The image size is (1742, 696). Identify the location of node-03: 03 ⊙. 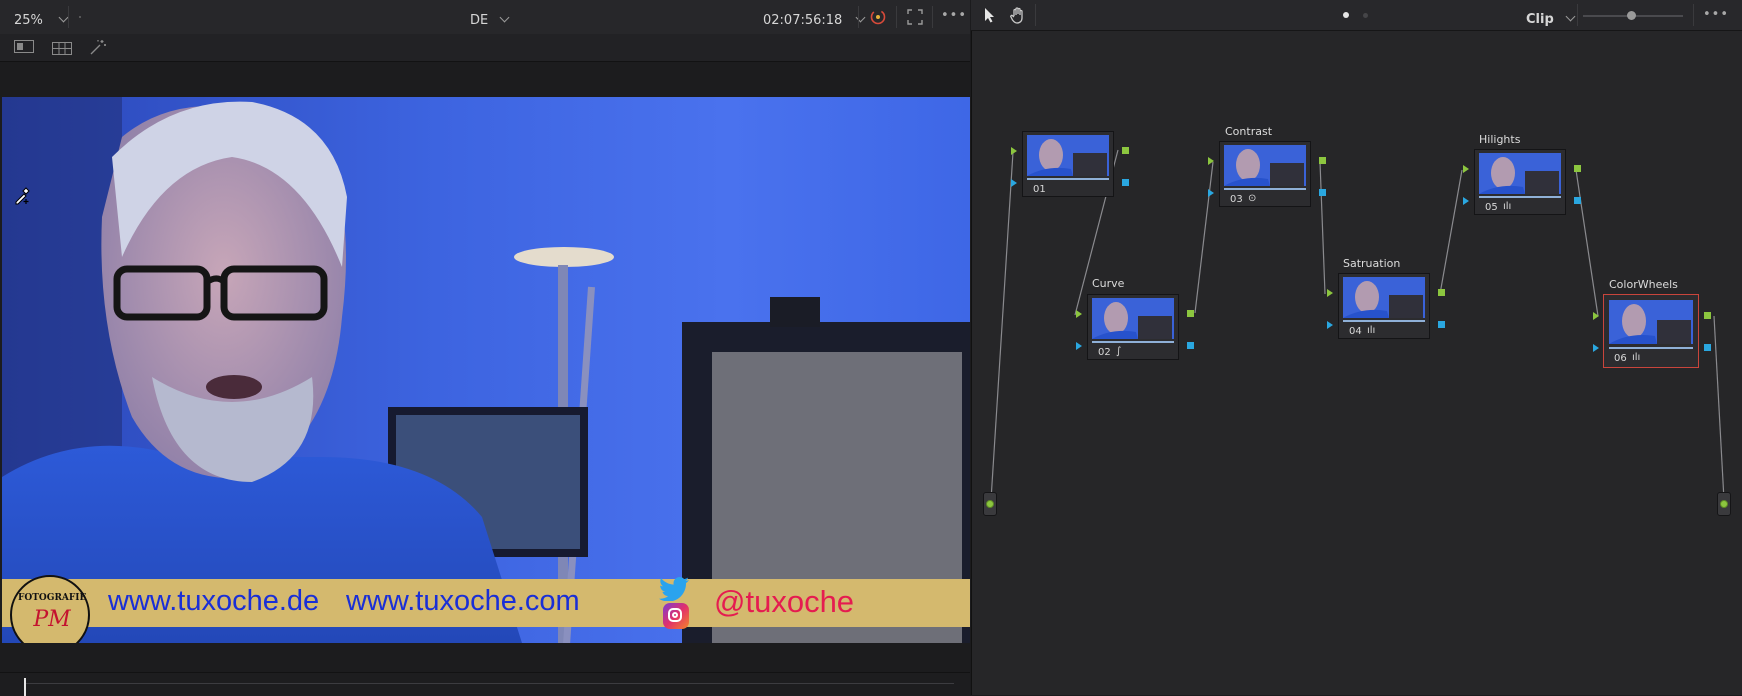
(1265, 174).